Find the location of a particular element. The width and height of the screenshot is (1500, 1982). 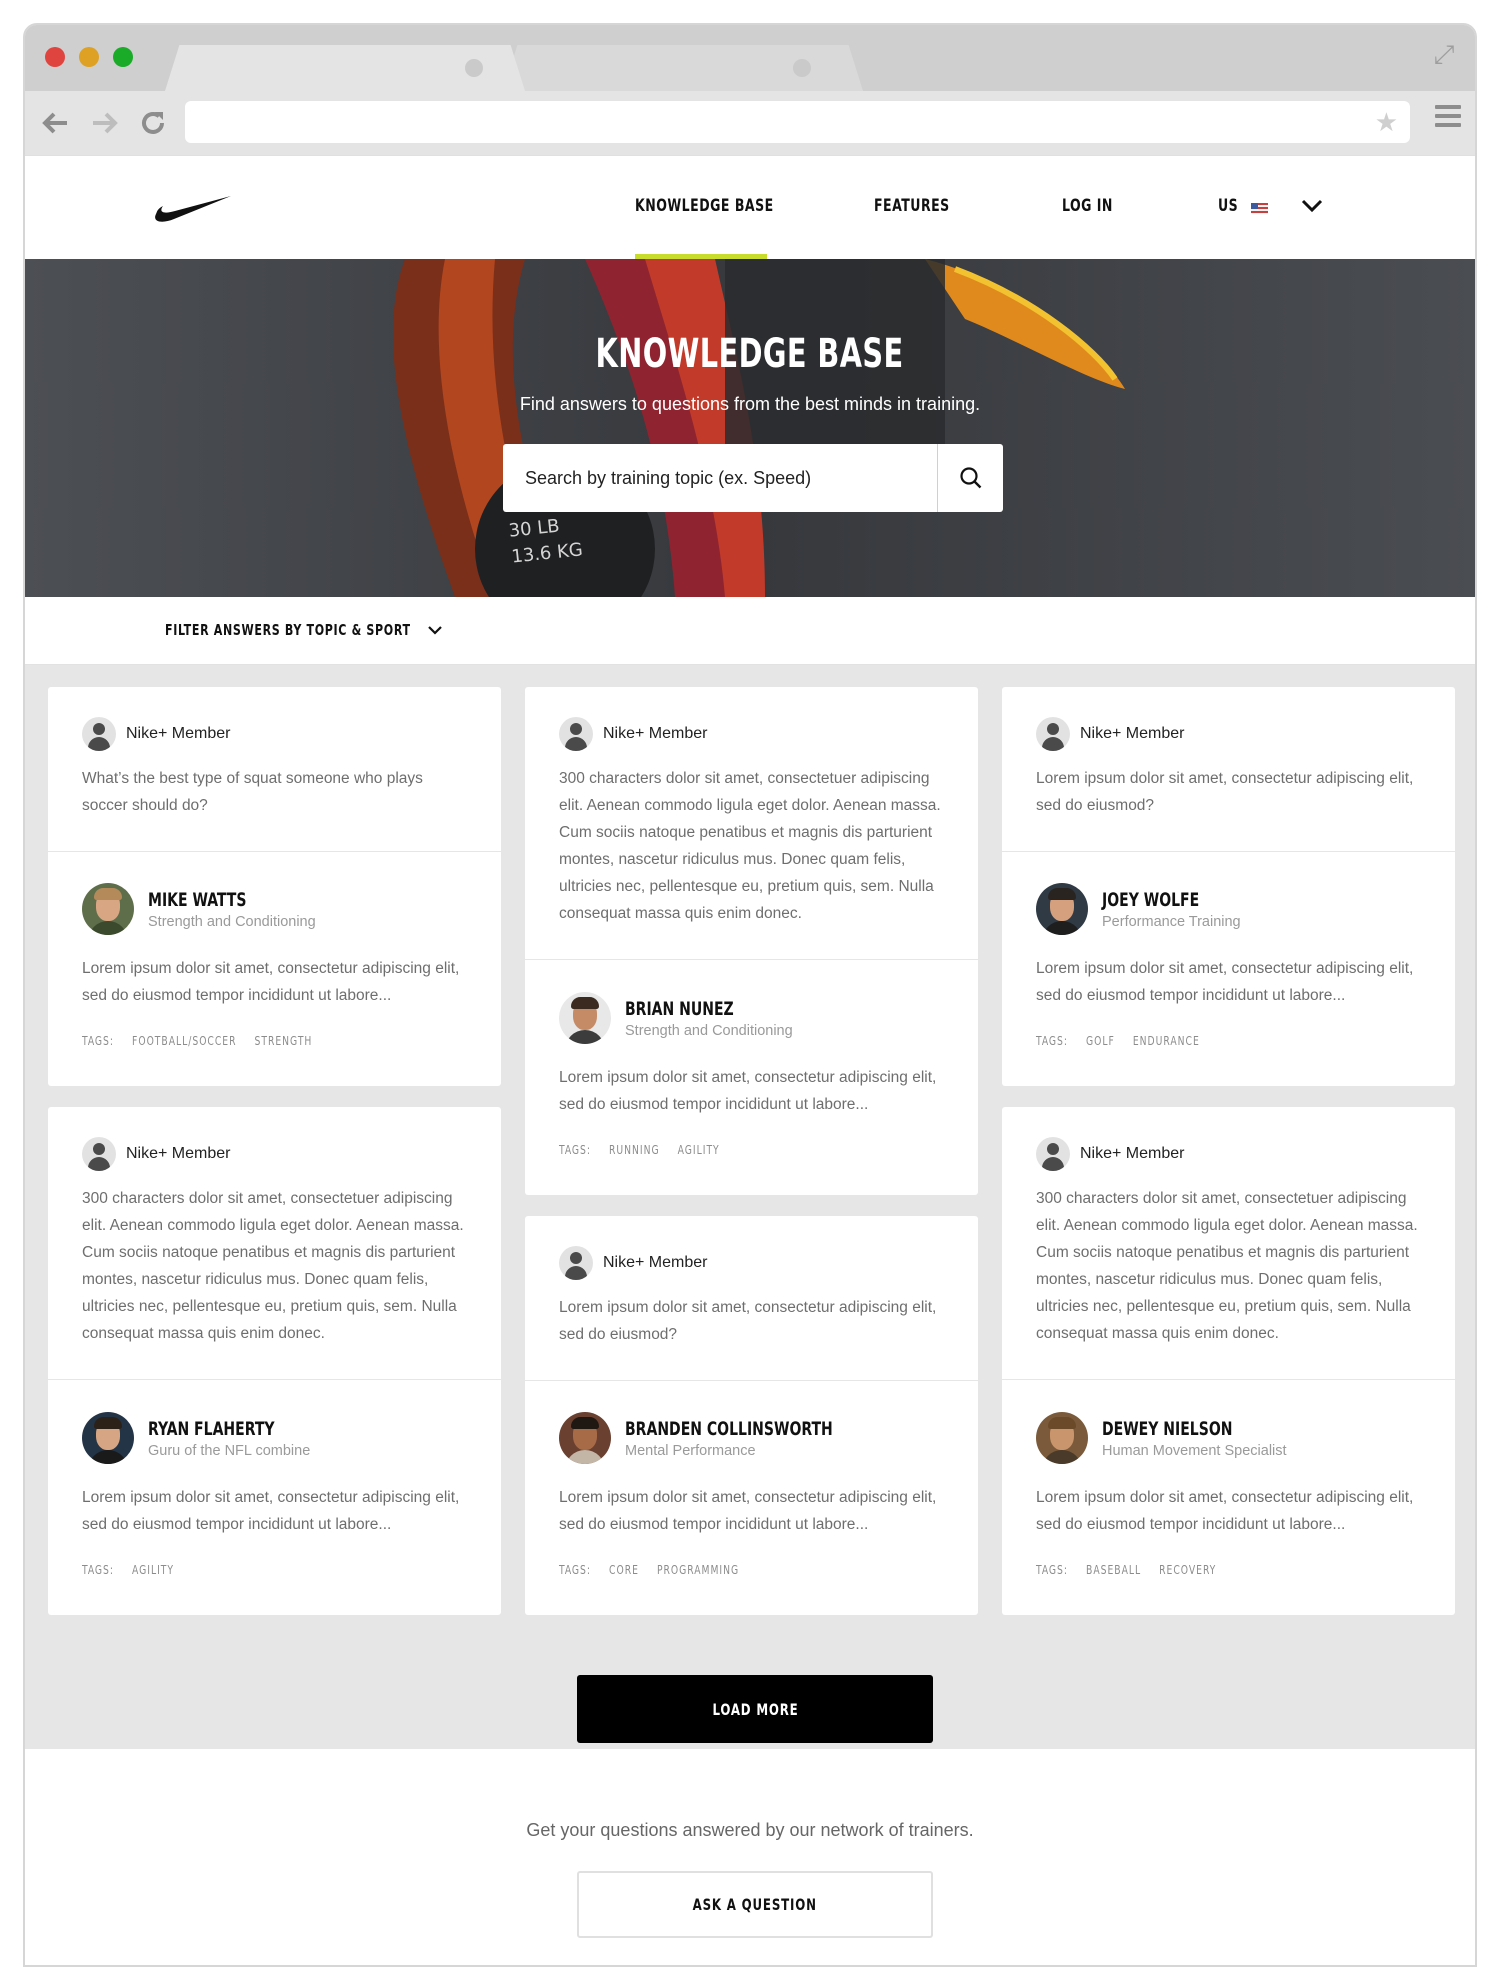

trainer-role: Human Movement Specialist is located at coordinates (1194, 1450).